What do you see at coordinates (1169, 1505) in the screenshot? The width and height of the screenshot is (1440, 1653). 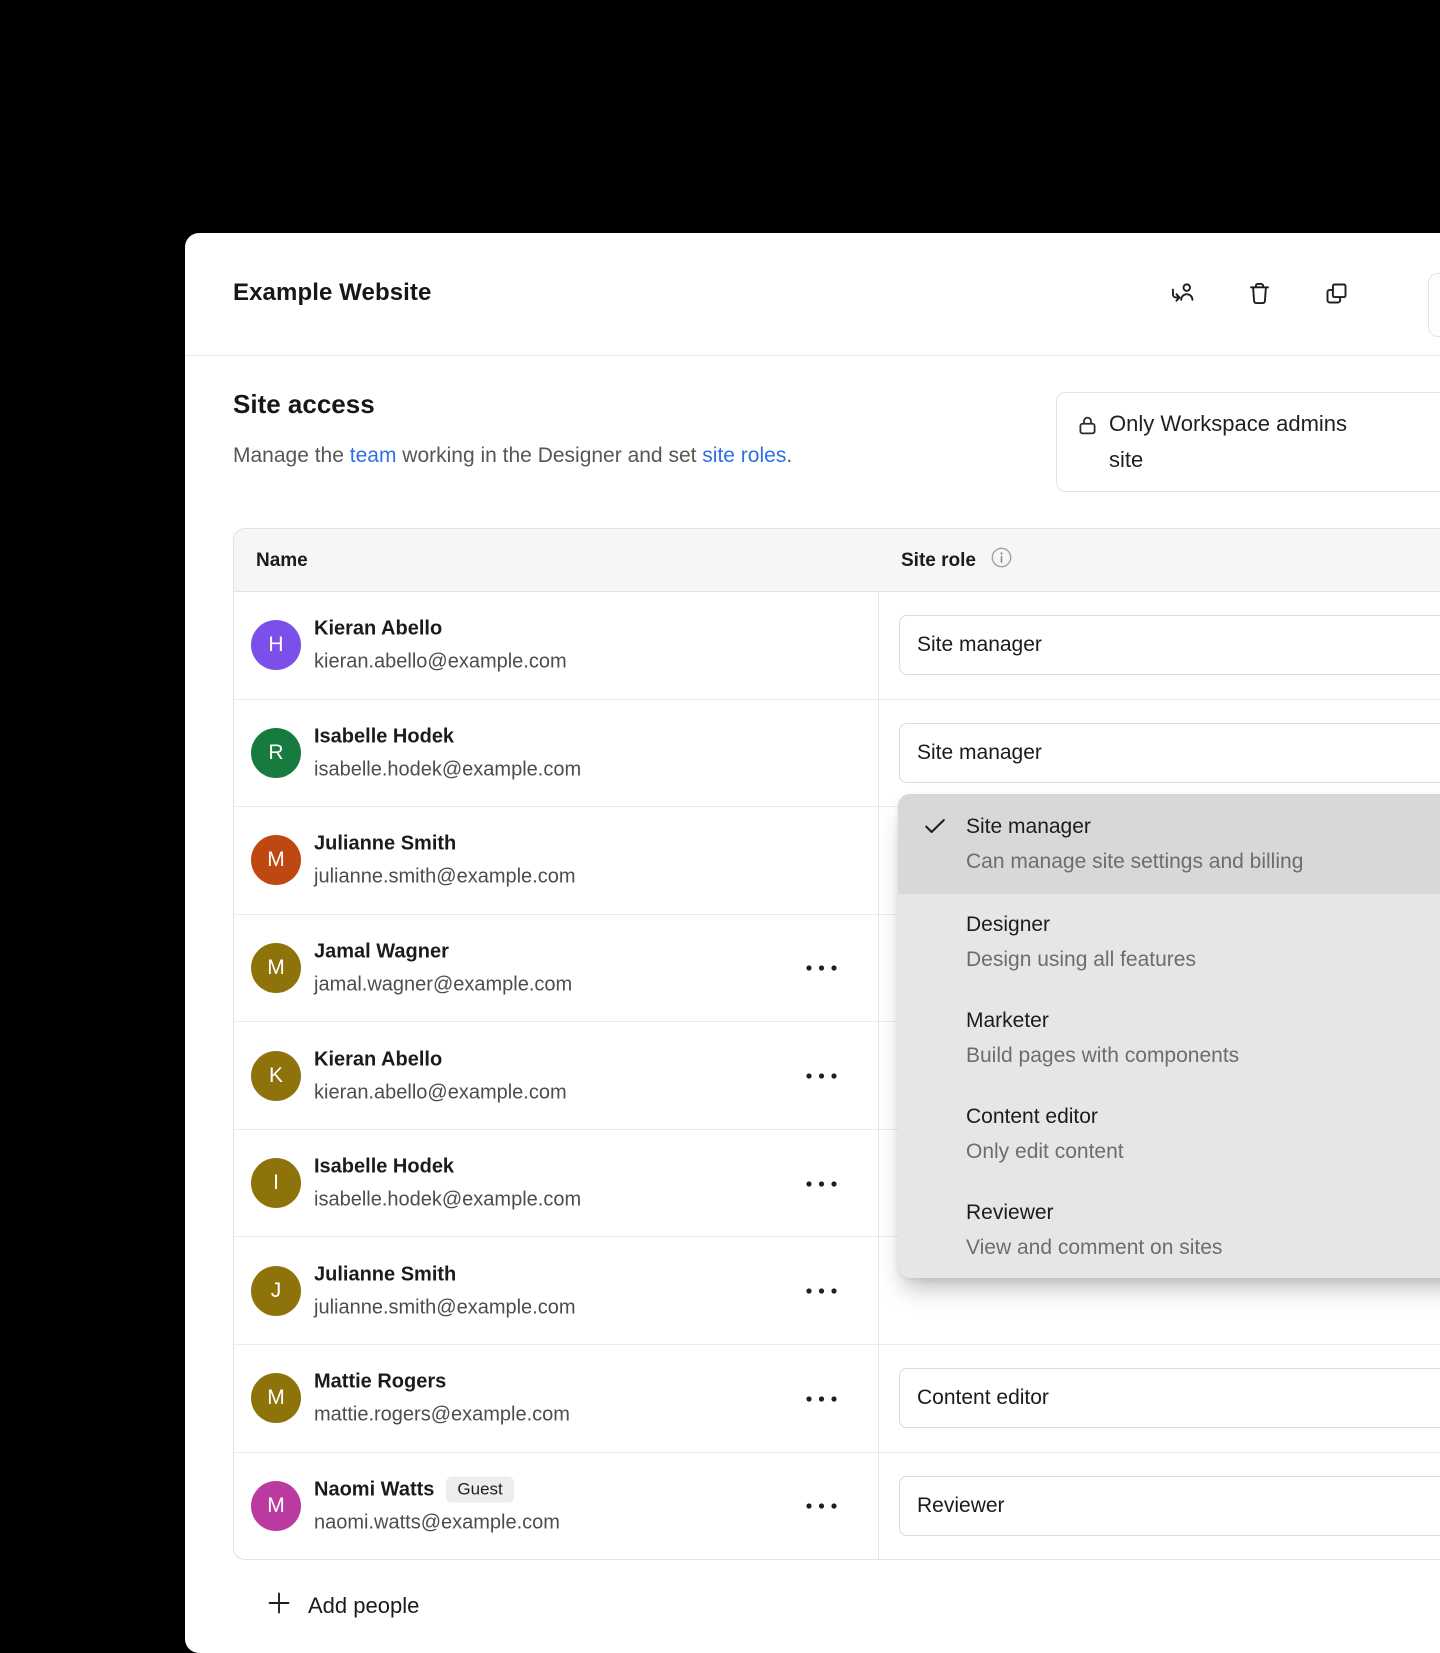 I see `role-select: Reviewer` at bounding box center [1169, 1505].